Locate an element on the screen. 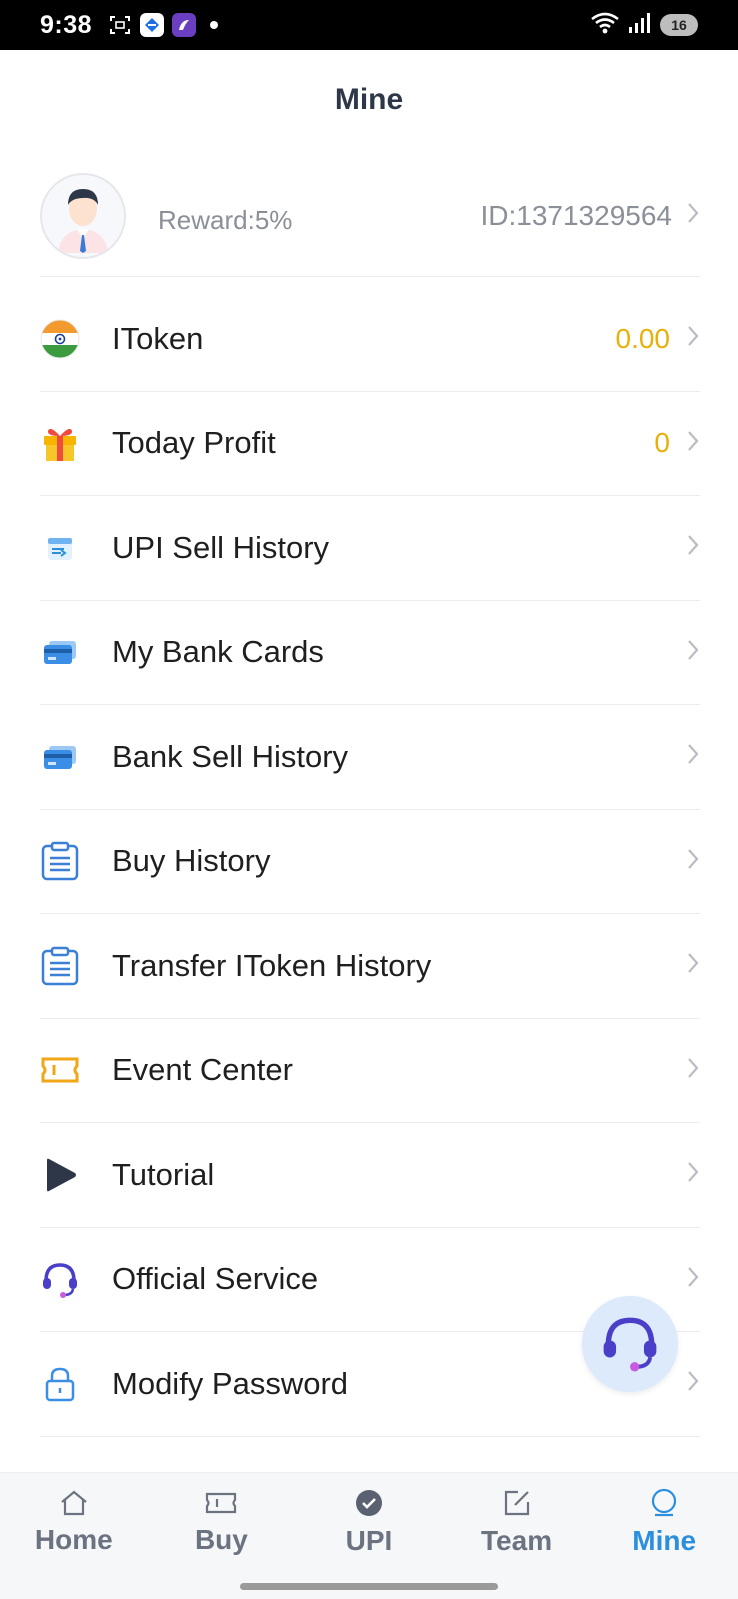 The image size is (738, 1599). home-icon is located at coordinates (74, 1505).